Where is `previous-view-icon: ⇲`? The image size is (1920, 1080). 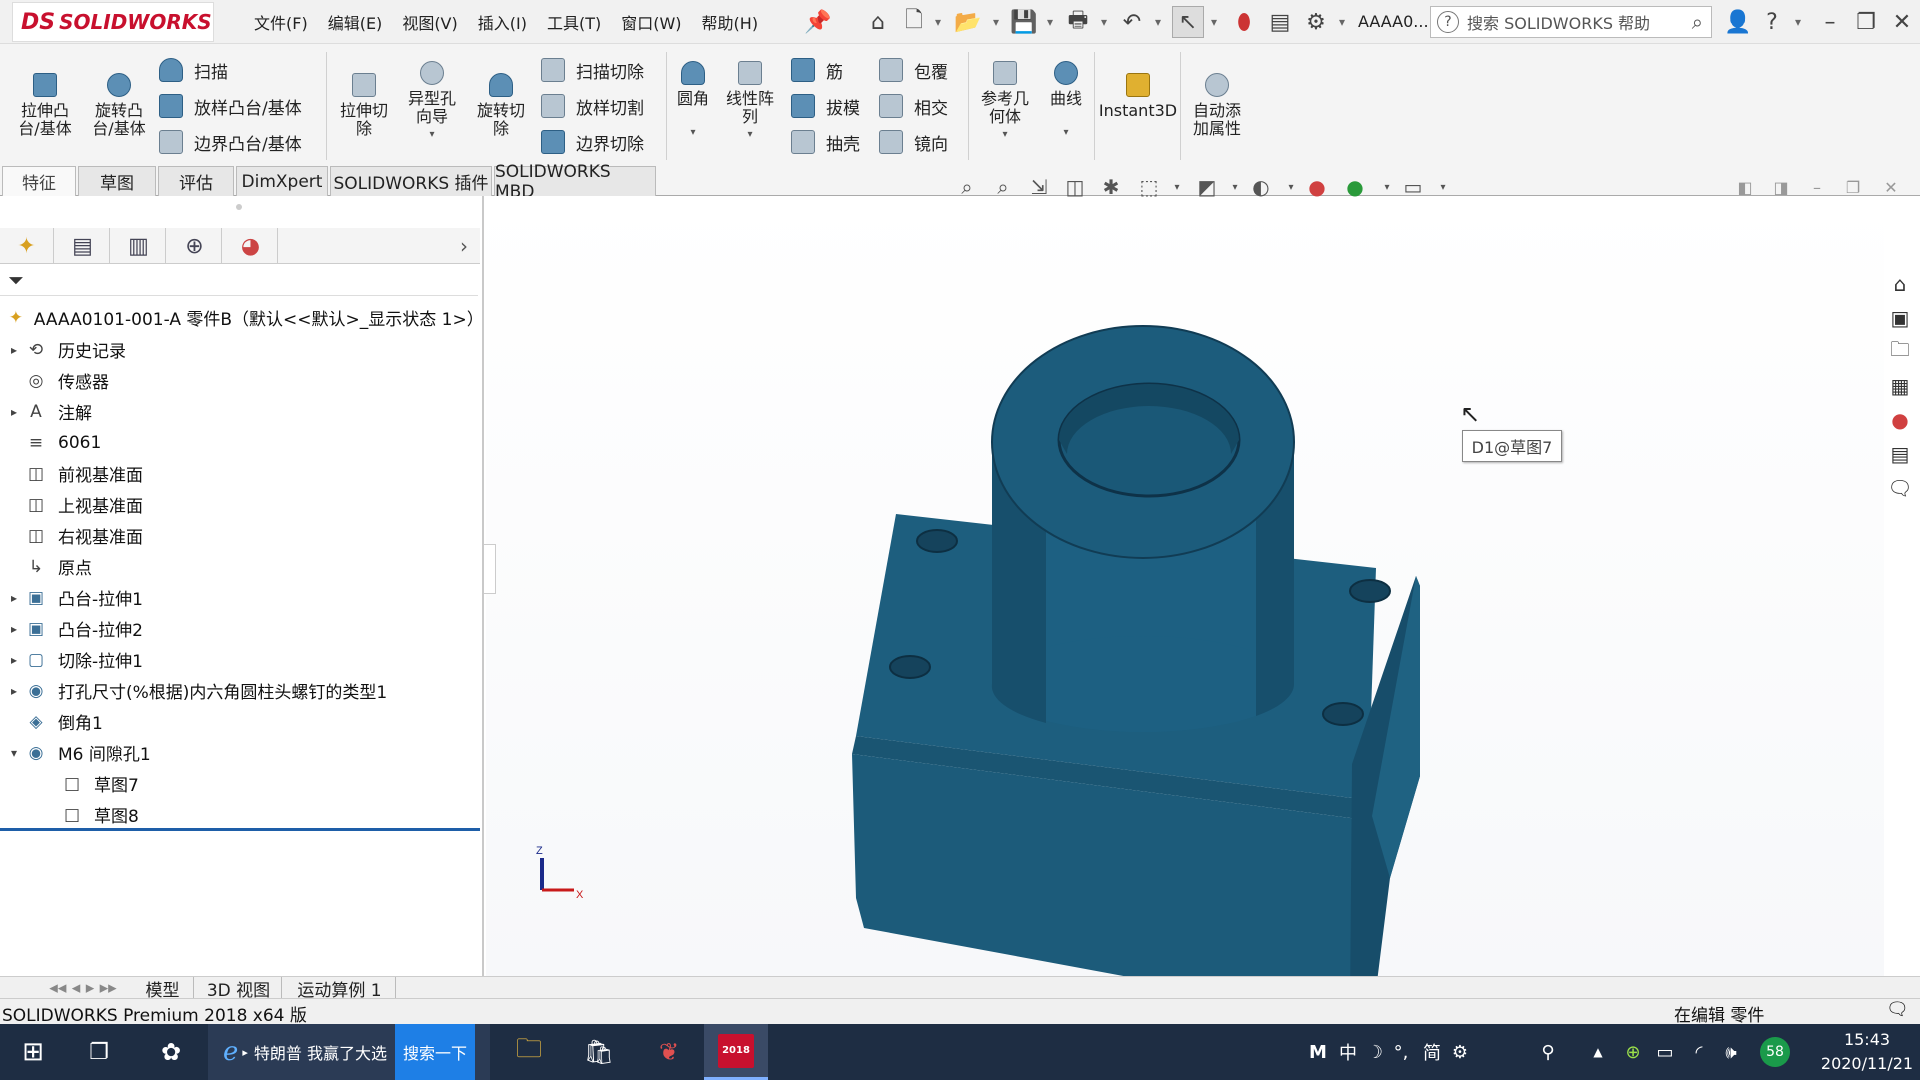 previous-view-icon: ⇲ is located at coordinates (1039, 187).